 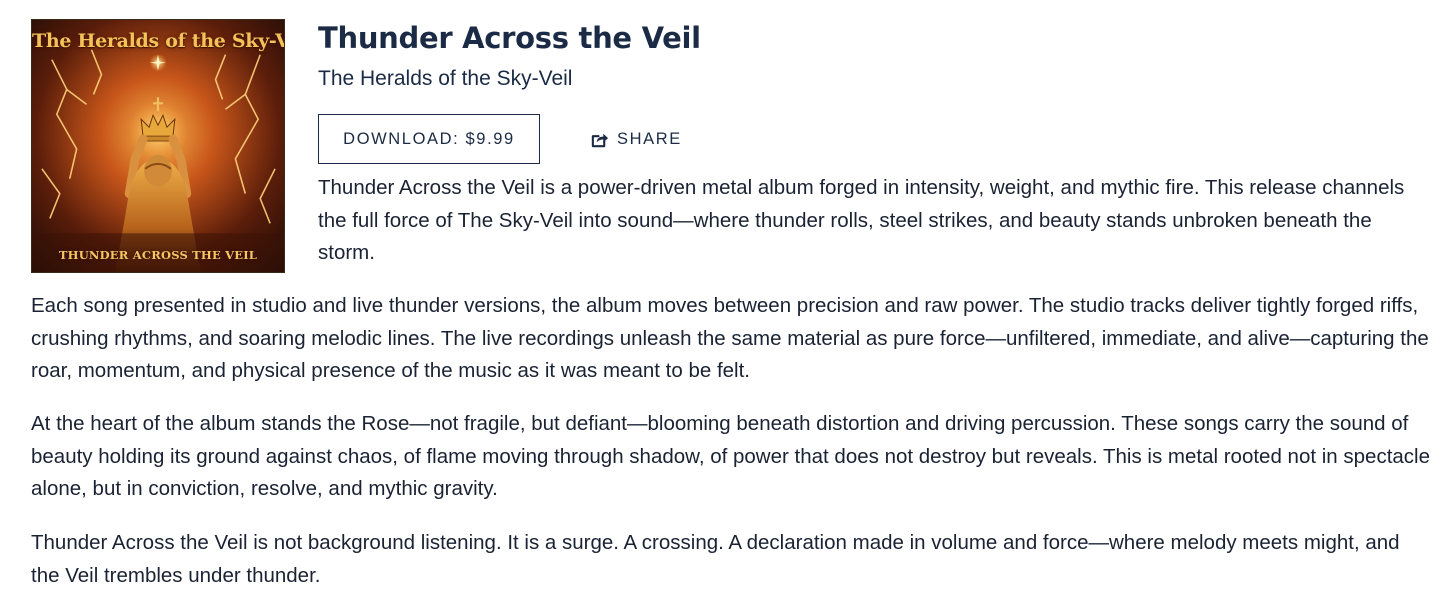 I want to click on artist-name: The Heralds of the Sky-Veil, so click(x=445, y=79).